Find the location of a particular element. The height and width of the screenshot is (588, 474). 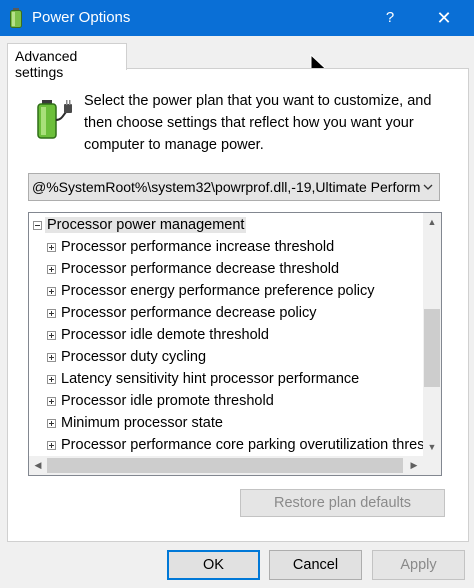

collapse-icon is located at coordinates (37, 225).